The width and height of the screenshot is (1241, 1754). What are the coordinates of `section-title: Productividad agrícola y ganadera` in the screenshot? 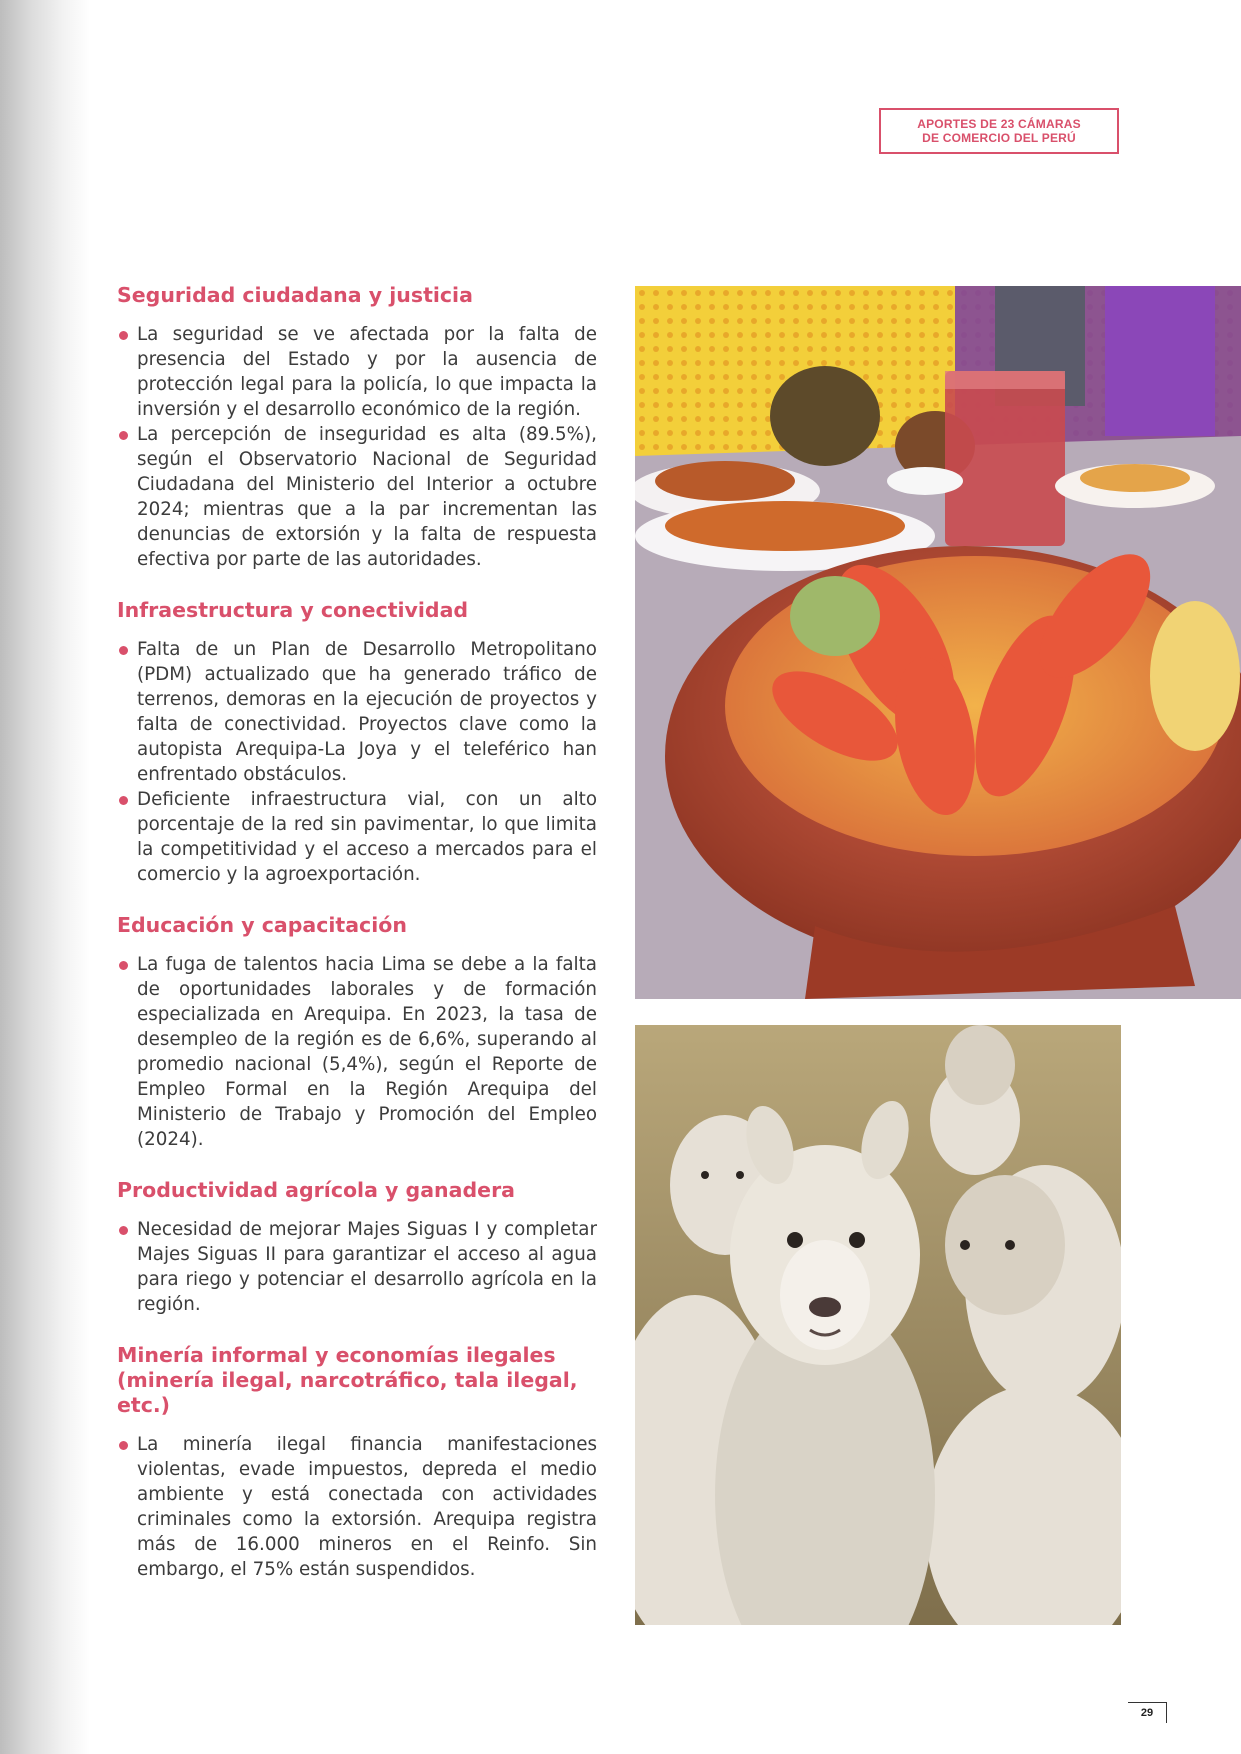 It's located at (316, 1190).